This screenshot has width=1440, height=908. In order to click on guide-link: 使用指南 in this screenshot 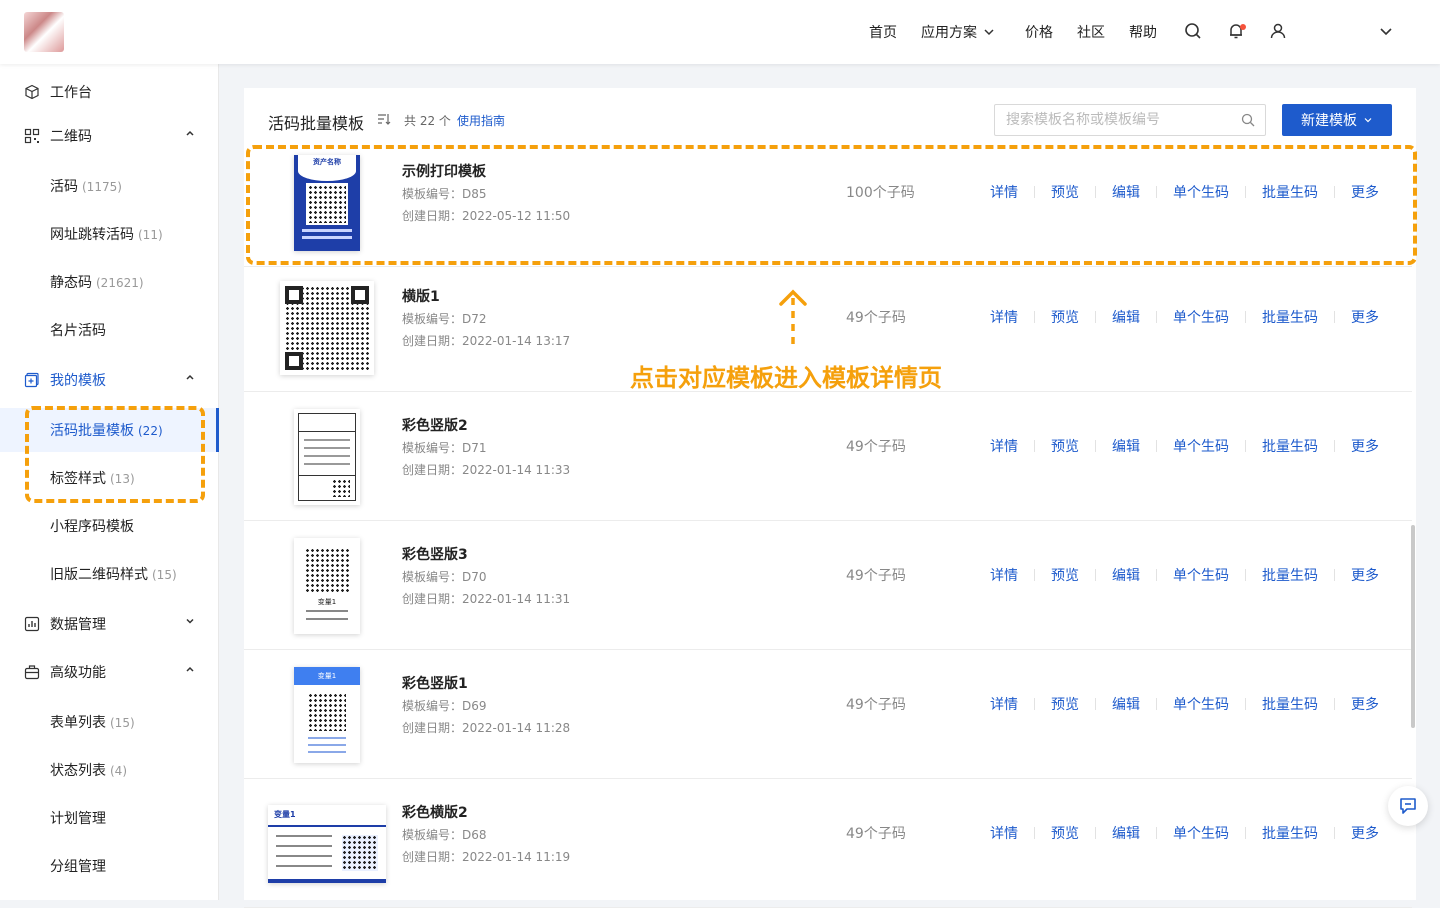, I will do `click(481, 120)`.